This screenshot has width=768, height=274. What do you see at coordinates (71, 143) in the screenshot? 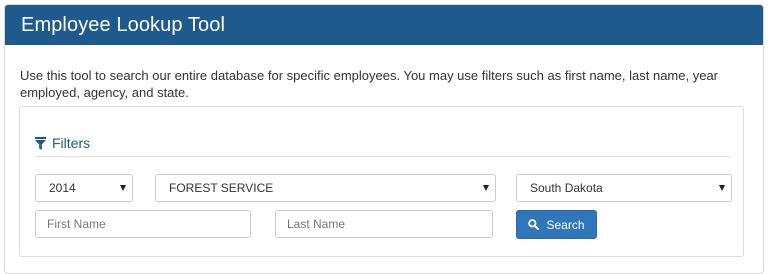
I see `filters-heading-label: Filters` at bounding box center [71, 143].